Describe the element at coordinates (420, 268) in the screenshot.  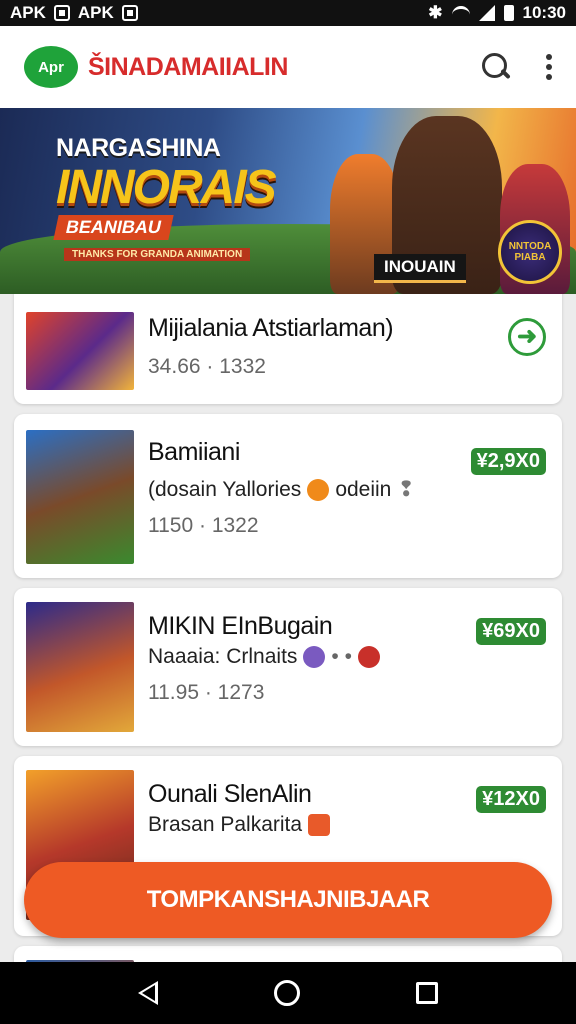
I see `banner-badge: INOUAIN` at that location.